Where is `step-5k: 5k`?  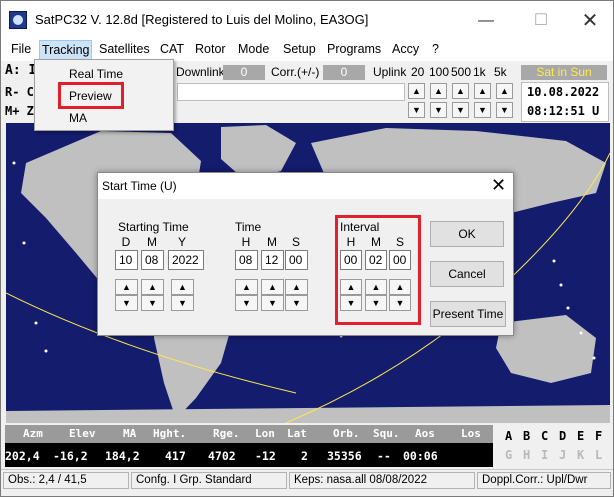
step-5k: 5k is located at coordinates (500, 72).